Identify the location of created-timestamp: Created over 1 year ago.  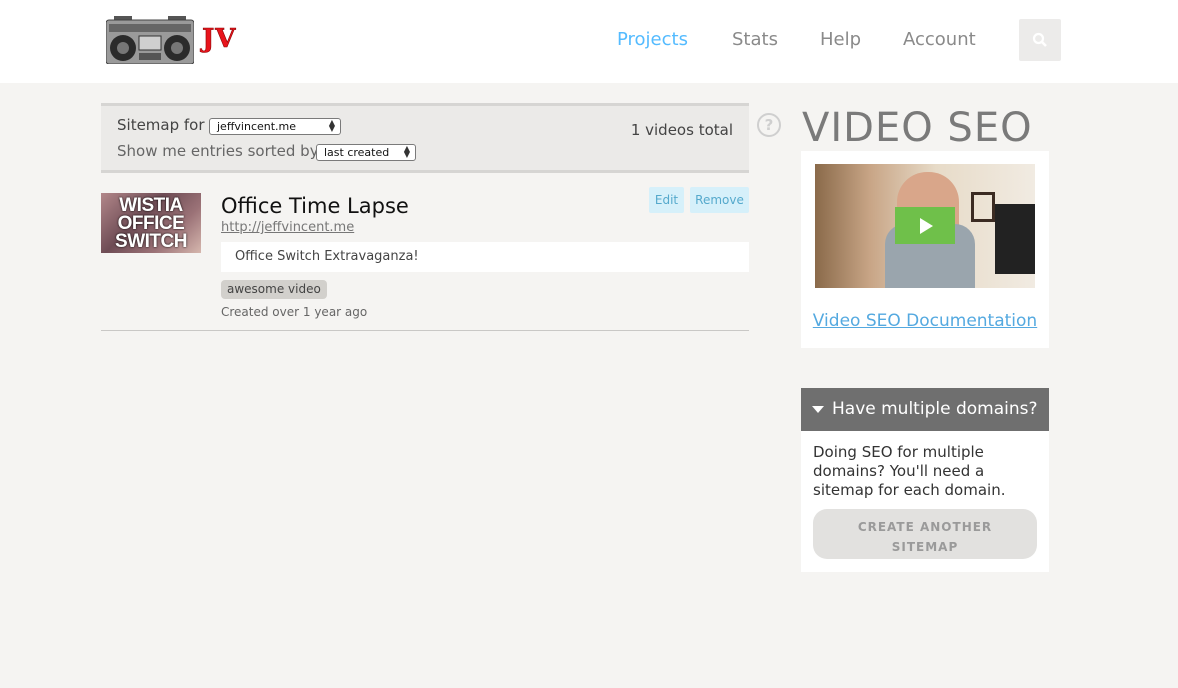
(294, 312).